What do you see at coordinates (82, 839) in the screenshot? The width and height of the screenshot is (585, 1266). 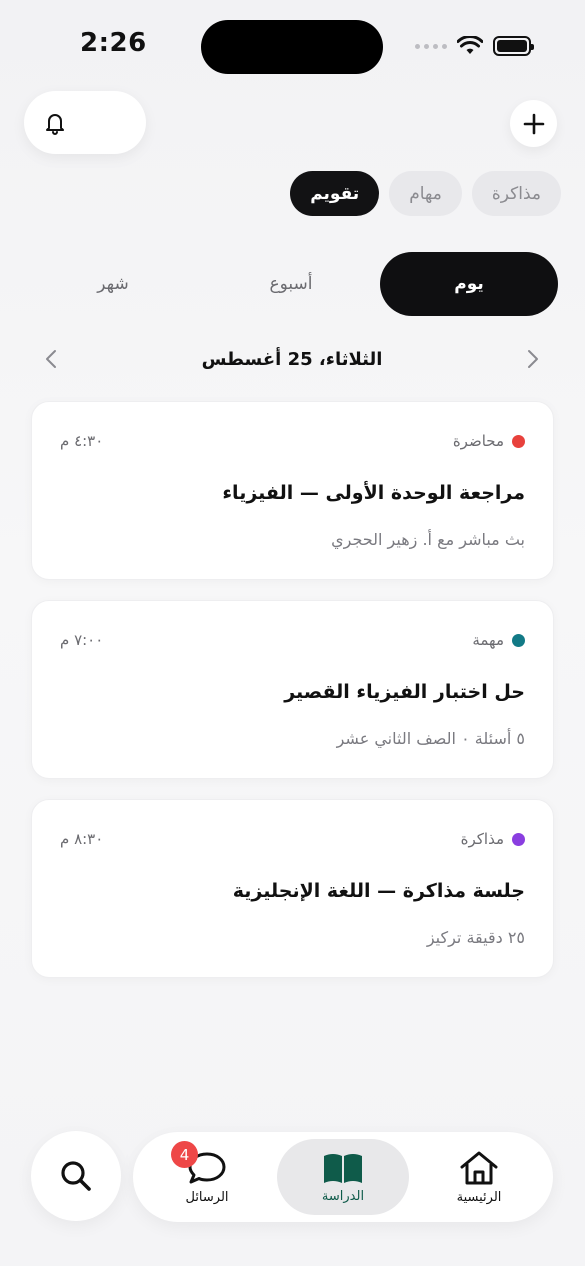 I see `event-time: ٨:٣٠ م` at bounding box center [82, 839].